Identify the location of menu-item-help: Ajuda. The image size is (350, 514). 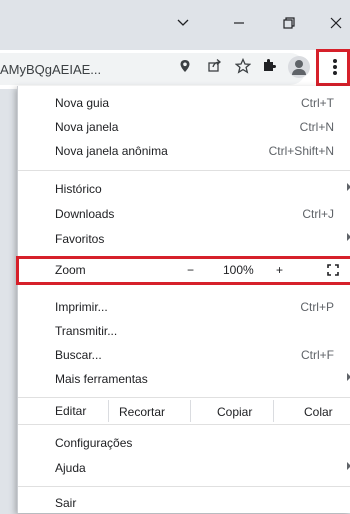
(184, 468).